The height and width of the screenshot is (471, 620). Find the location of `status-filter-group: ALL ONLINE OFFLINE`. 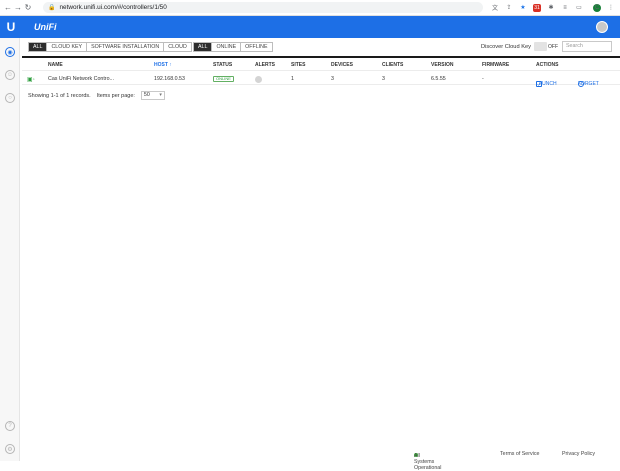

status-filter-group: ALL ONLINE OFFLINE is located at coordinates (233, 47).